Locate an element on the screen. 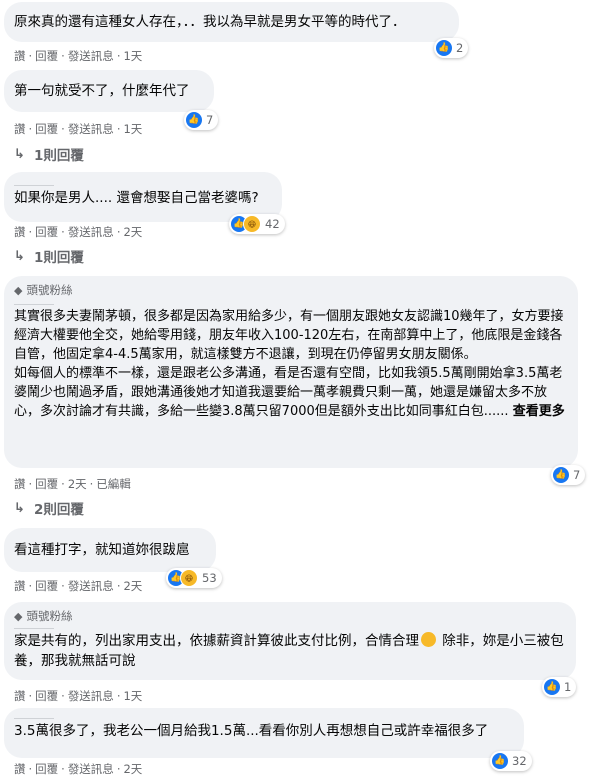 The width and height of the screenshot is (600, 780). comment-bubble: 看這種打字，就知道妳很跋扈 is located at coordinates (110, 550).